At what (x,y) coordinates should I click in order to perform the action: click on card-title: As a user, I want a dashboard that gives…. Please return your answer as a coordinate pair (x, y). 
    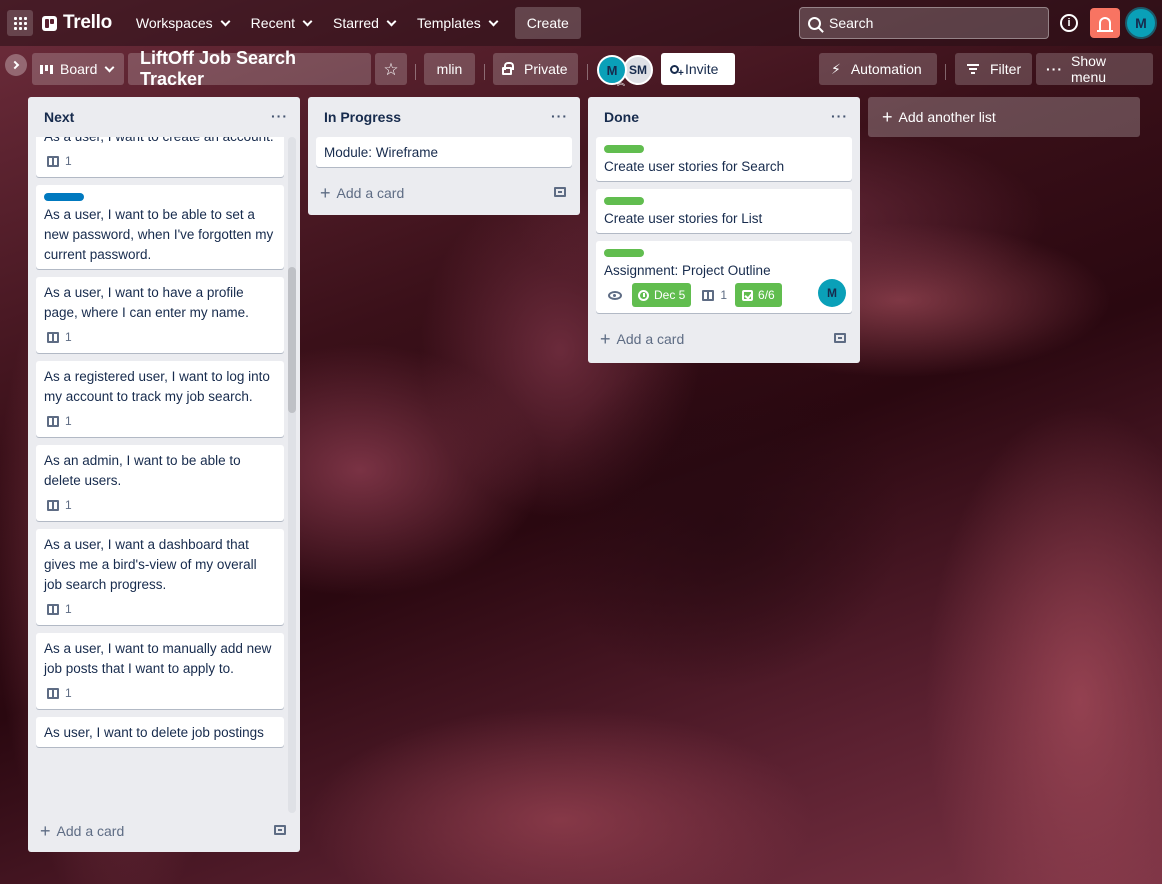
    Looking at the image, I should click on (150, 564).